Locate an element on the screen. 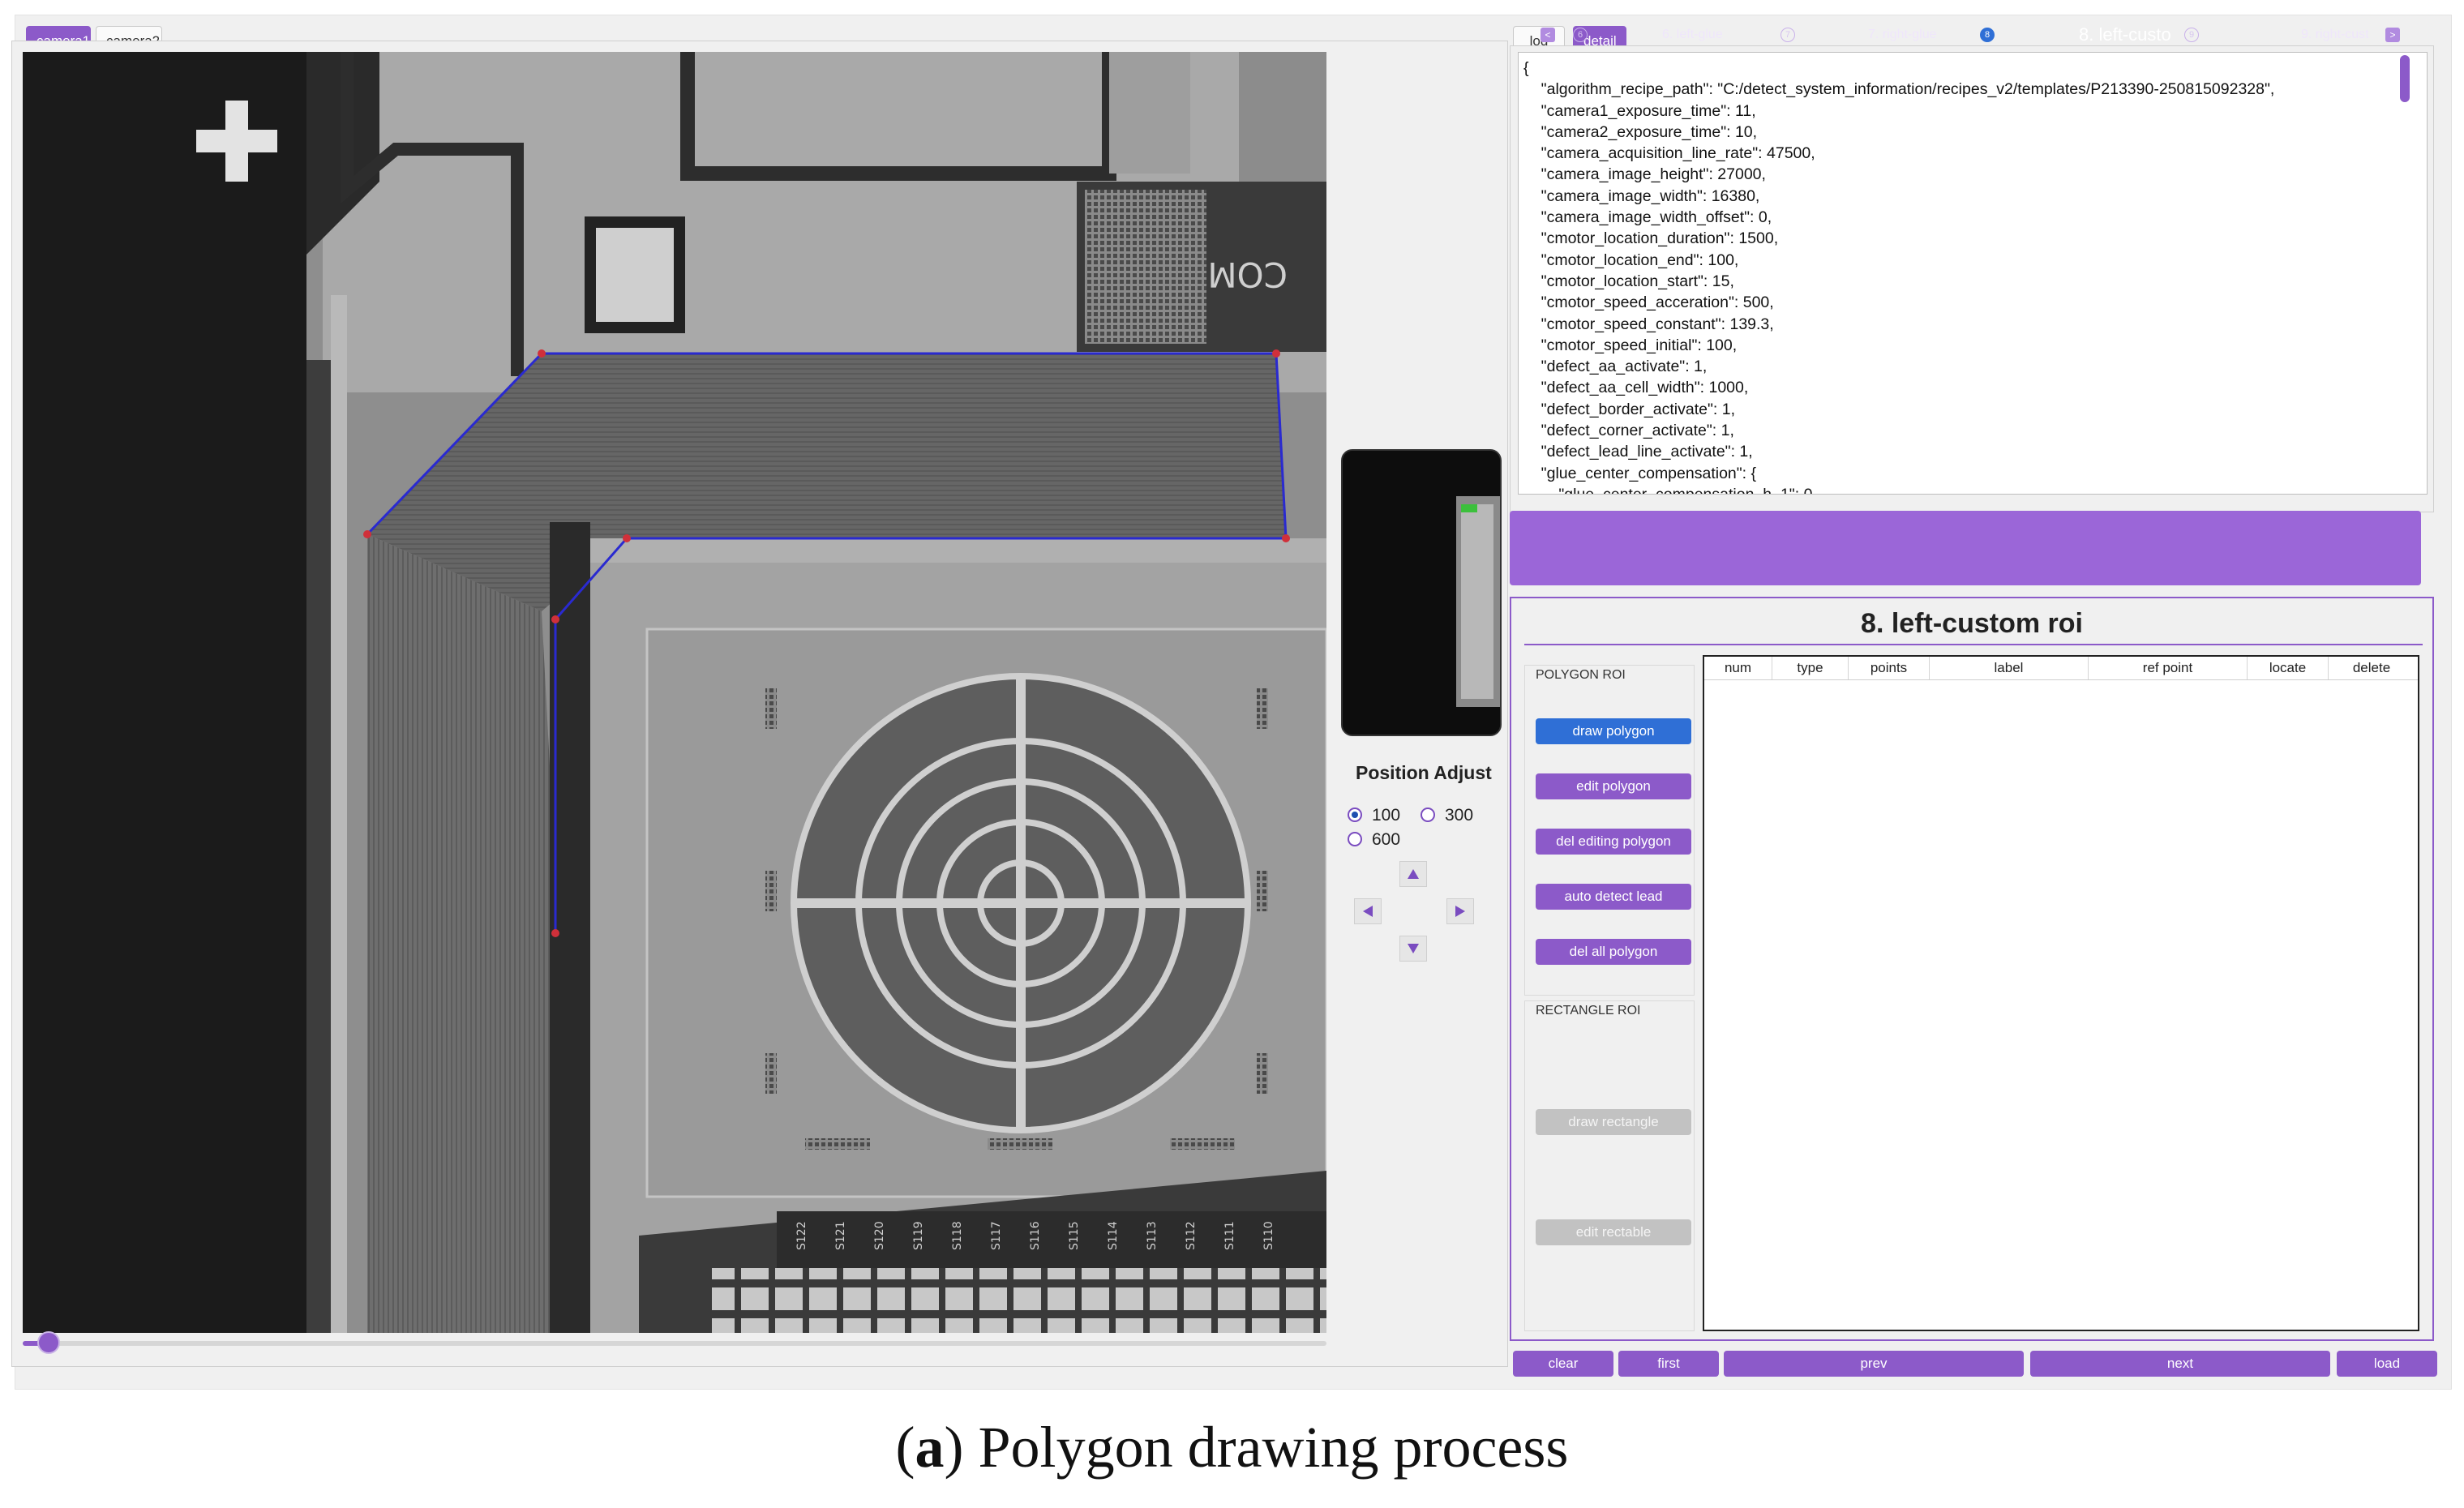 The height and width of the screenshot is (1508, 2464). roi-nav-next-button: > is located at coordinates (2392, 35).